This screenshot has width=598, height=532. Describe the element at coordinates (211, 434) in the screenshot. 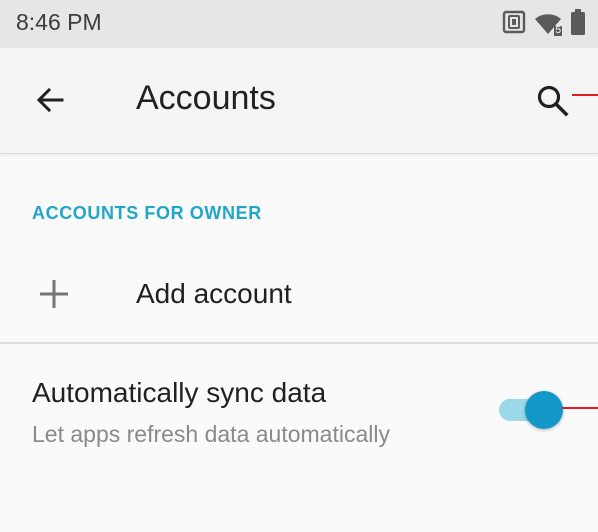

I see `sync-subtitle: Let apps refresh data automatically` at that location.